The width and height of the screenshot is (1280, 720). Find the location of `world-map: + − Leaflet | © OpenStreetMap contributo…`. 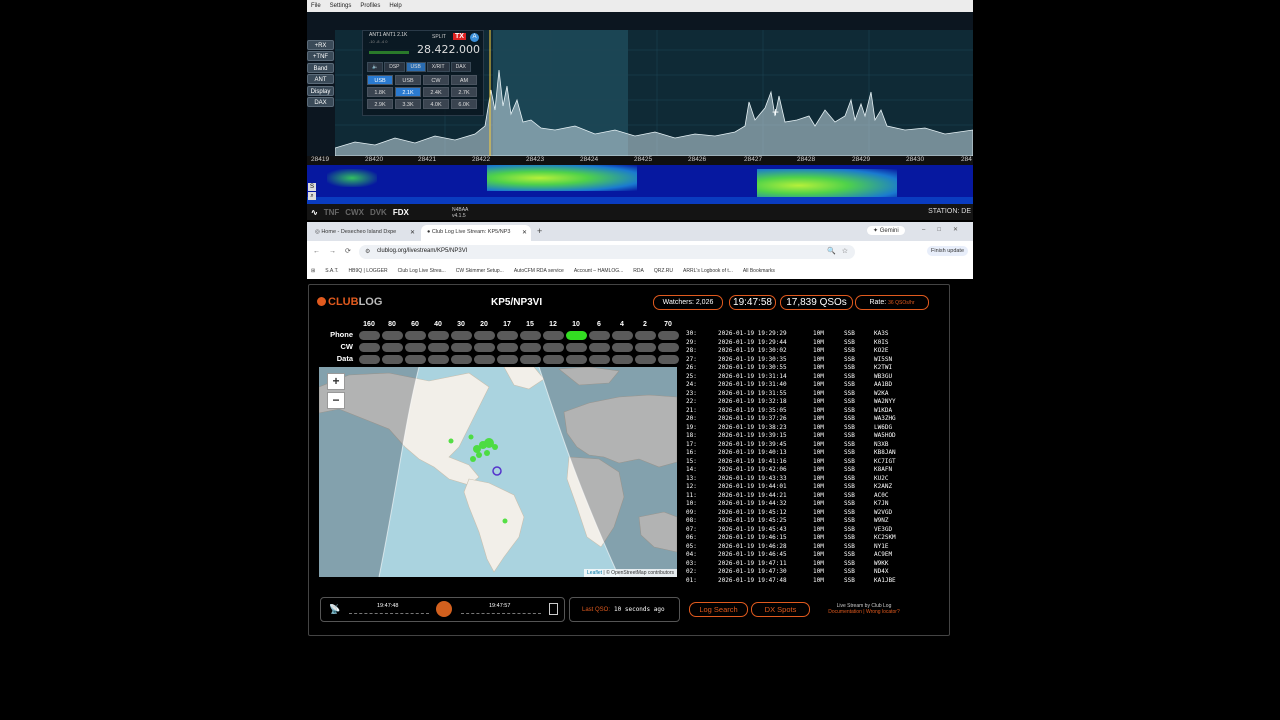

world-map: + − Leaflet | © OpenStreetMap contributo… is located at coordinates (498, 472).